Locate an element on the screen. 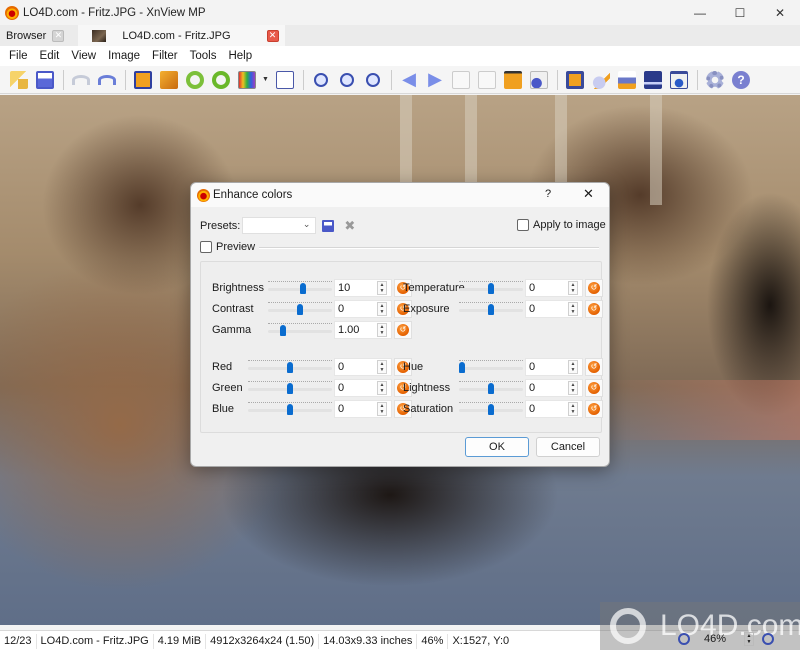 Image resolution: width=800 pixels, height=651 pixels. brightness-slider is located at coordinates (300, 288).